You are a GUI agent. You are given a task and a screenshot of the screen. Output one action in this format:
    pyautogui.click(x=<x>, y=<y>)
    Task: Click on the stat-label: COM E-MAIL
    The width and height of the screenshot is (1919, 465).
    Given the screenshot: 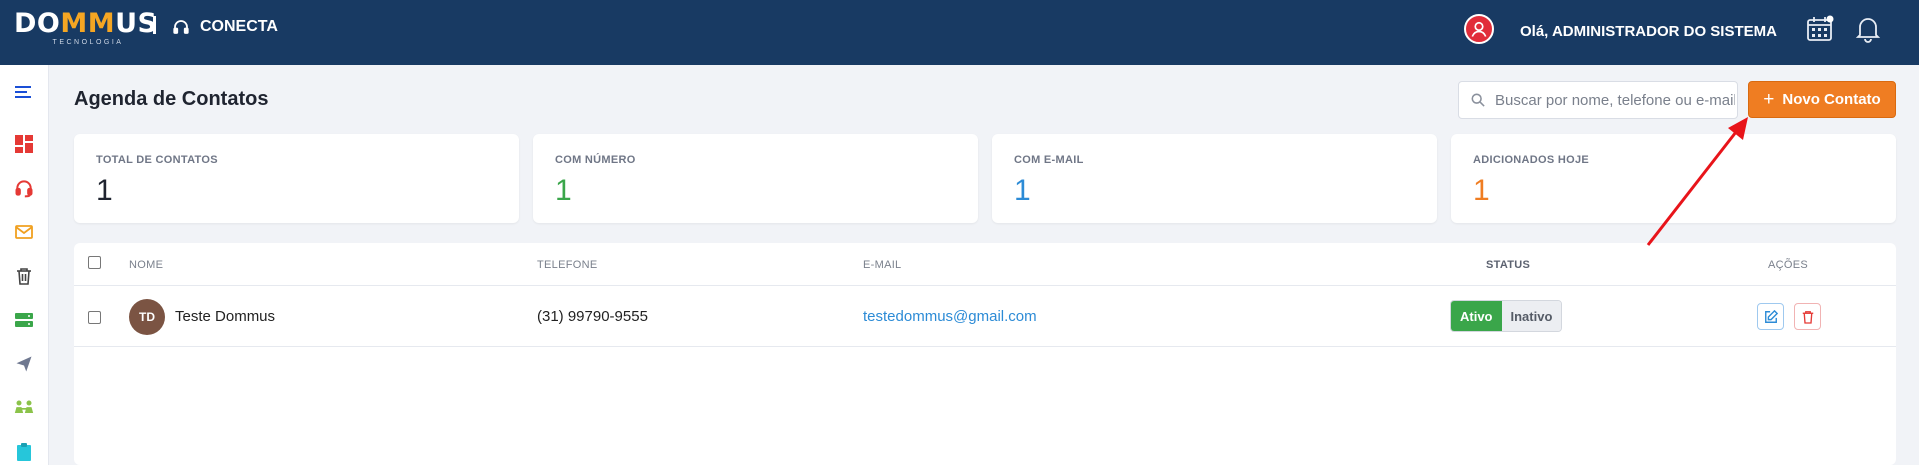 What is the action you would take?
    pyautogui.click(x=1049, y=160)
    